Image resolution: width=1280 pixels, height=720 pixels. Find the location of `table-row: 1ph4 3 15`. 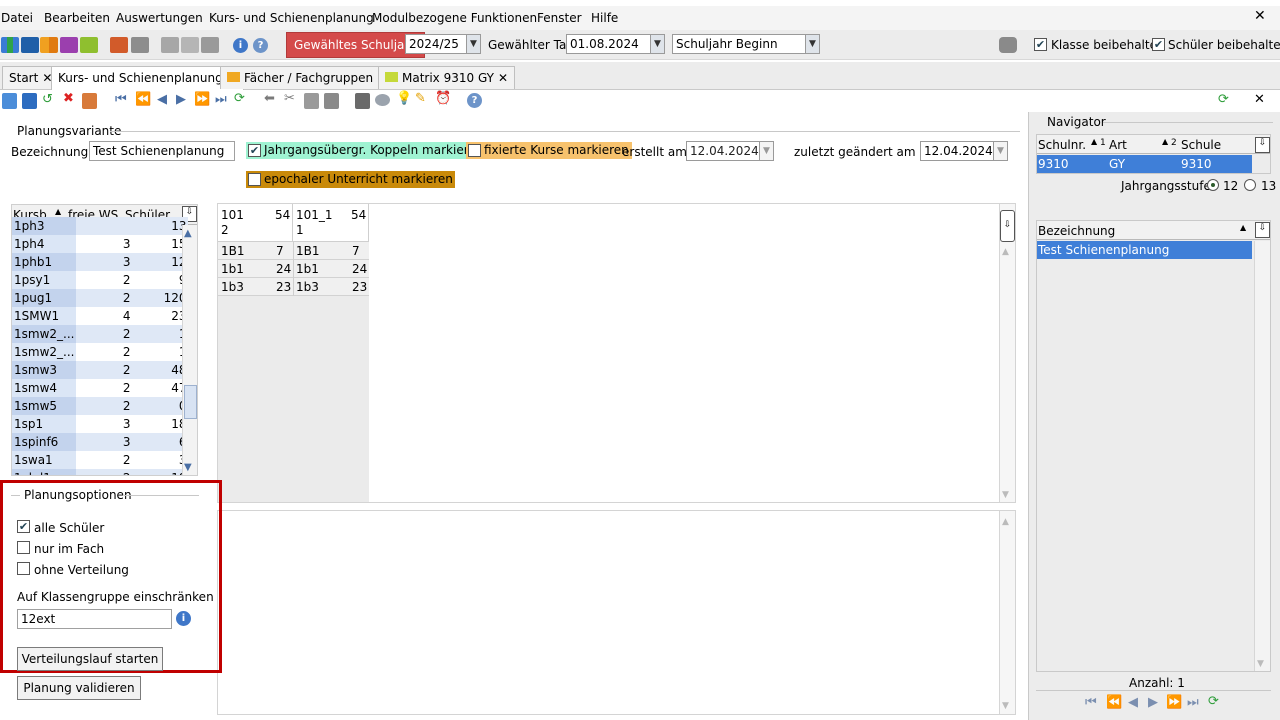

table-row: 1ph4 3 15 is located at coordinates (100, 244).